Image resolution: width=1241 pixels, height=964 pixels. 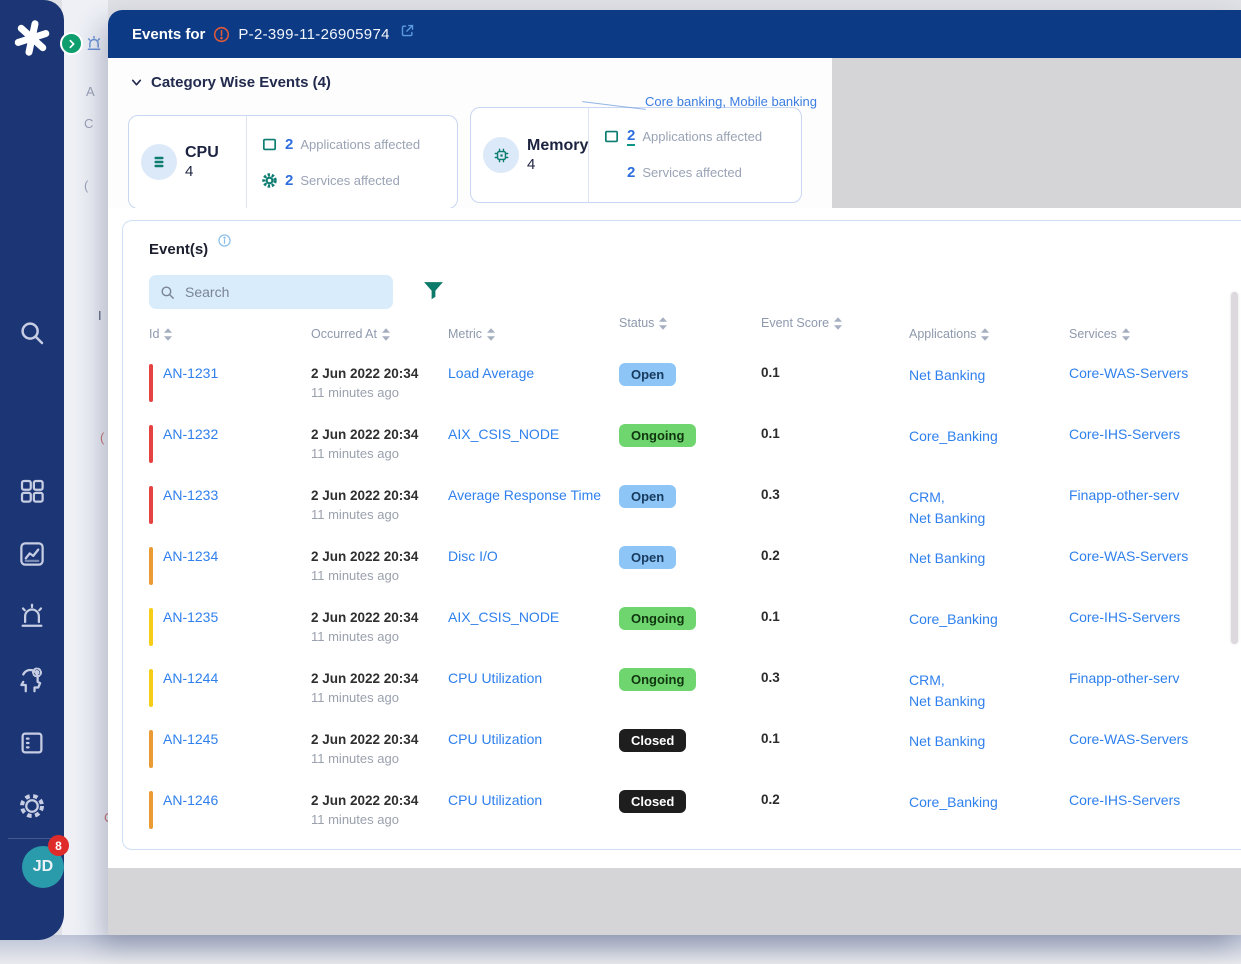 What do you see at coordinates (32, 333) in the screenshot?
I see `sidebar-item-search` at bounding box center [32, 333].